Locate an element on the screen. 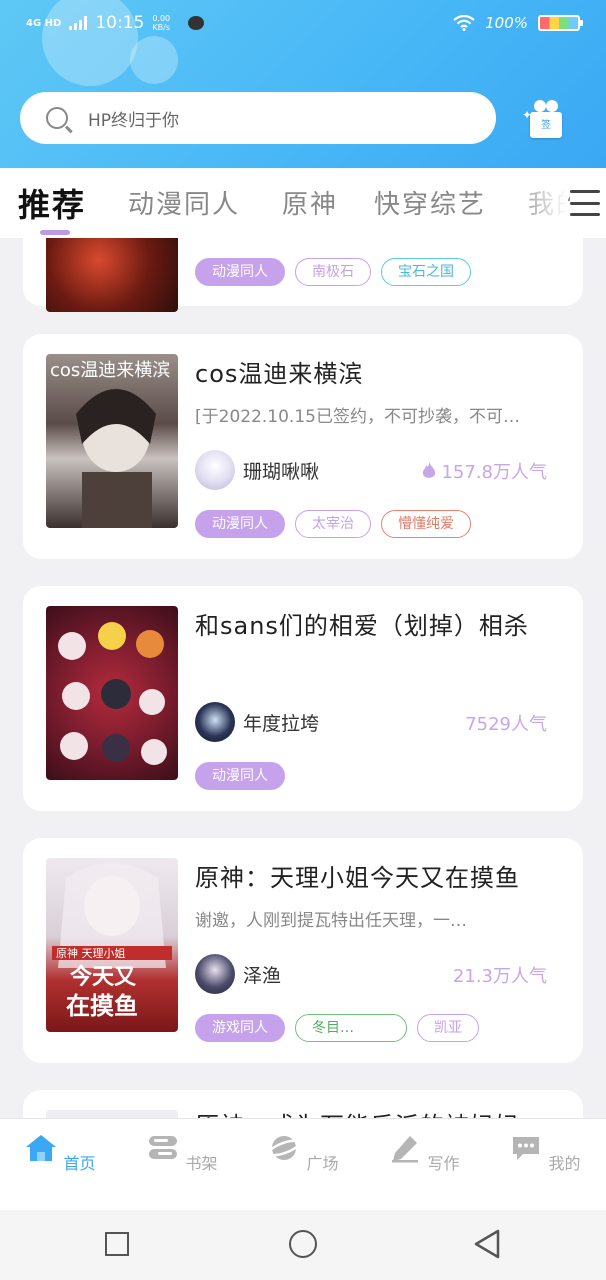 This screenshot has width=606, height=1280. book-card: 原神：成为万能反派的被妈妈 is located at coordinates (303, 1104).